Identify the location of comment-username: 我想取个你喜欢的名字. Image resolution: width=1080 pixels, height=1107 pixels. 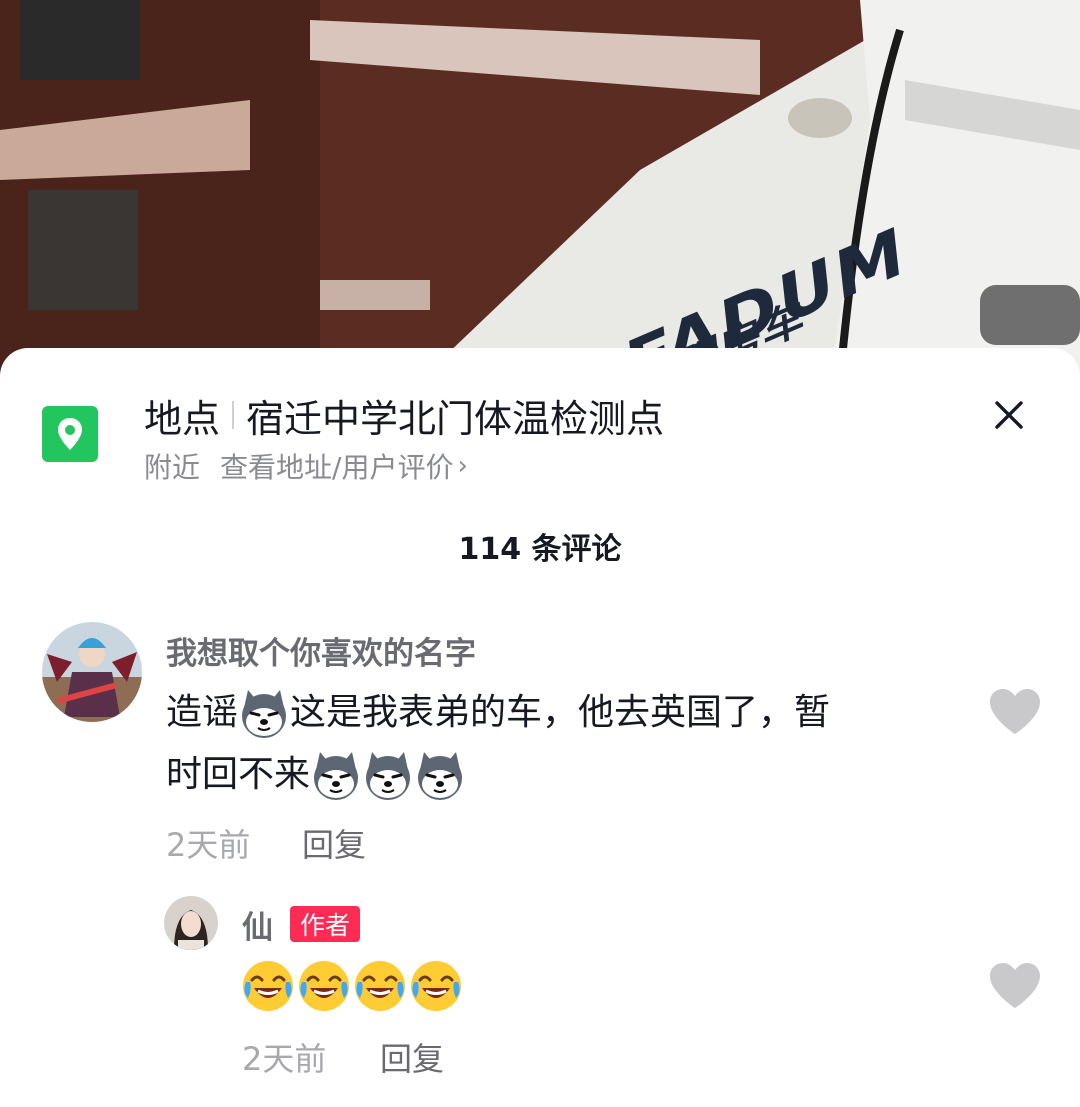
(321, 650).